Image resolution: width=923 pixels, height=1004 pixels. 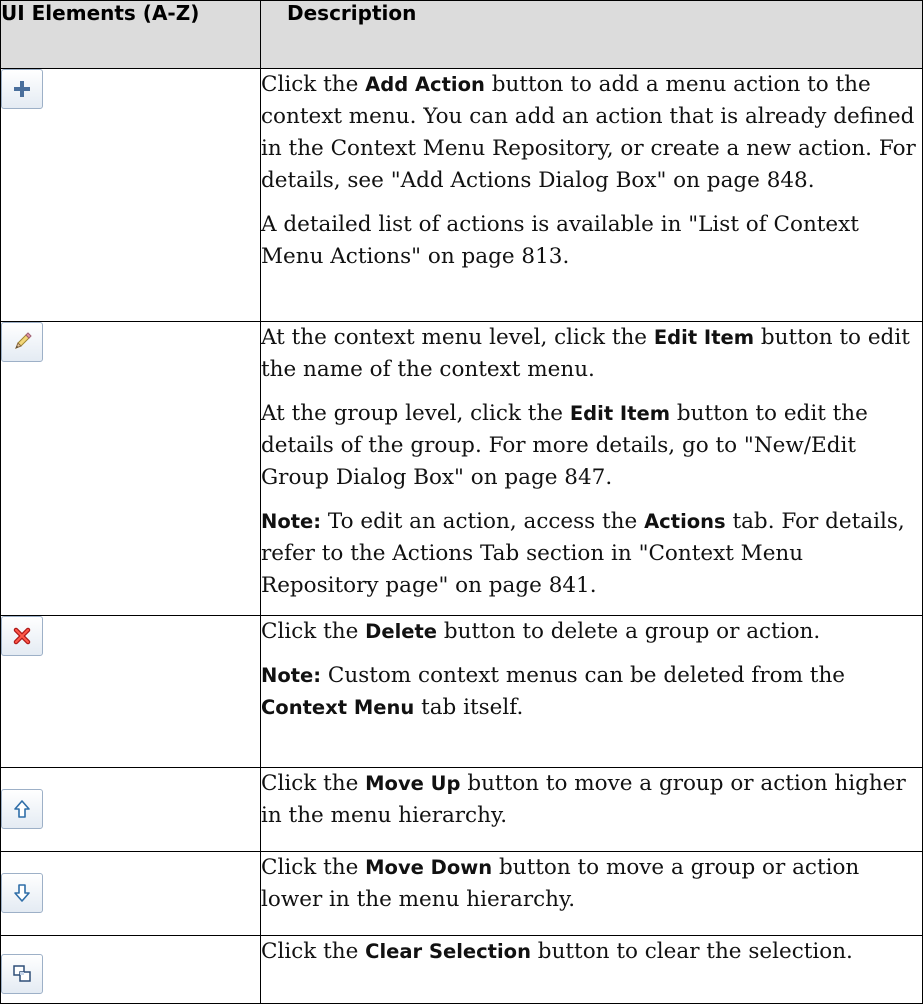 What do you see at coordinates (448, 951) in the screenshot?
I see `bold-term: Clear Selection` at bounding box center [448, 951].